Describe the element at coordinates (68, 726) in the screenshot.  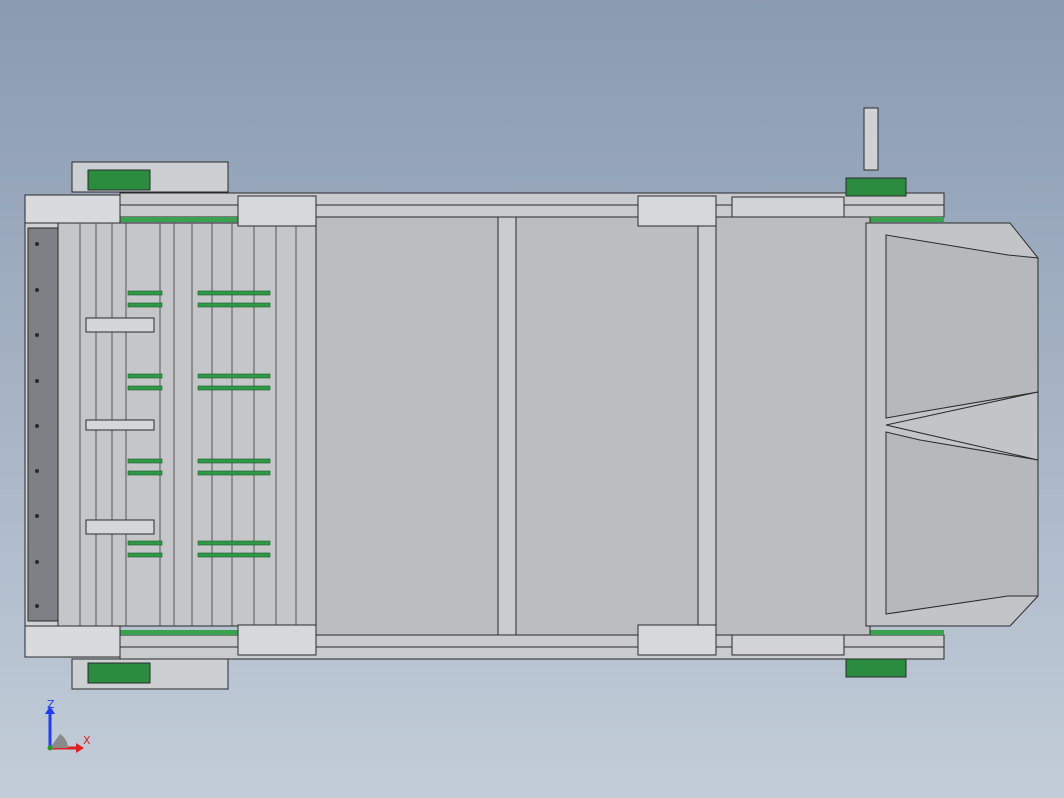
I see `axis-triad: Z X` at that location.